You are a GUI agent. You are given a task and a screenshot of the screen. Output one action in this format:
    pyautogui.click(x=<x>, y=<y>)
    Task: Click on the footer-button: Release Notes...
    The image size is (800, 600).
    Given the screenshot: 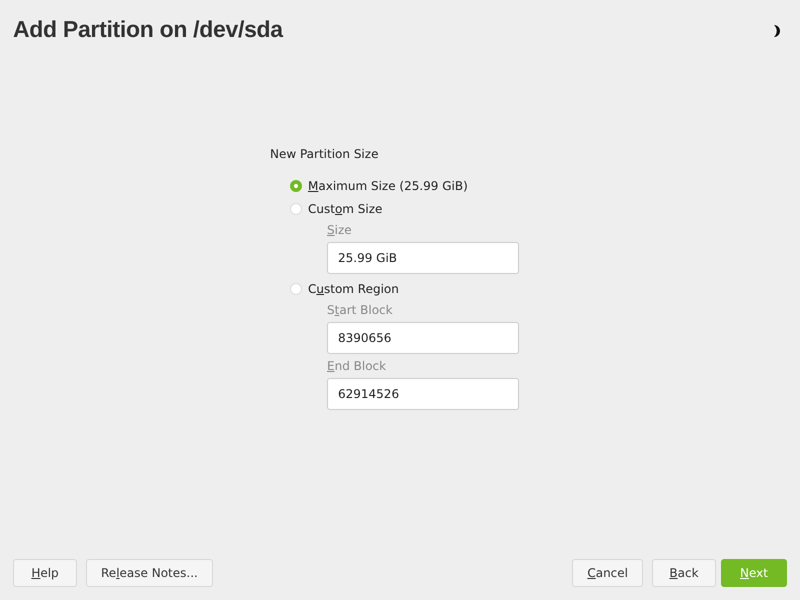 What is the action you would take?
    pyautogui.click(x=149, y=573)
    